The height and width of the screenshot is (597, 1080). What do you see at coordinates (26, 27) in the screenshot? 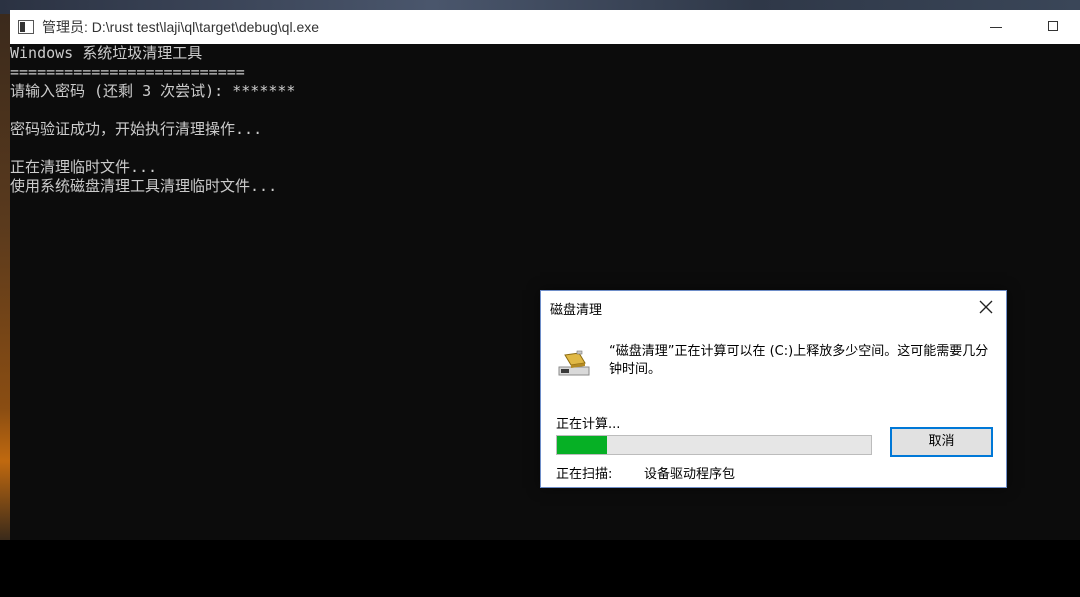
I see `console-app-icon` at bounding box center [26, 27].